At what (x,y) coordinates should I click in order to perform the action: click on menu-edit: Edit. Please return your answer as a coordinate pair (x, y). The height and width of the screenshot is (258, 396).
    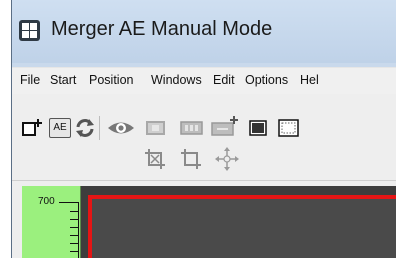
    Looking at the image, I should click on (224, 80).